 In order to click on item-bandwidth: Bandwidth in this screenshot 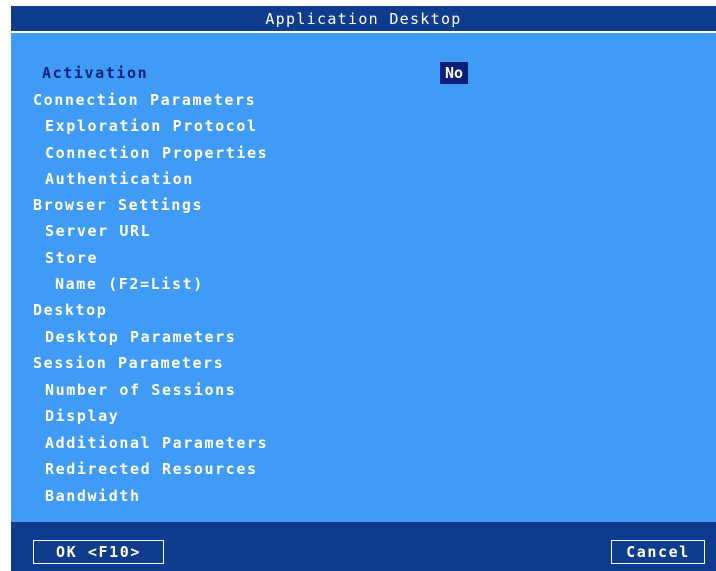, I will do `click(93, 496)`.